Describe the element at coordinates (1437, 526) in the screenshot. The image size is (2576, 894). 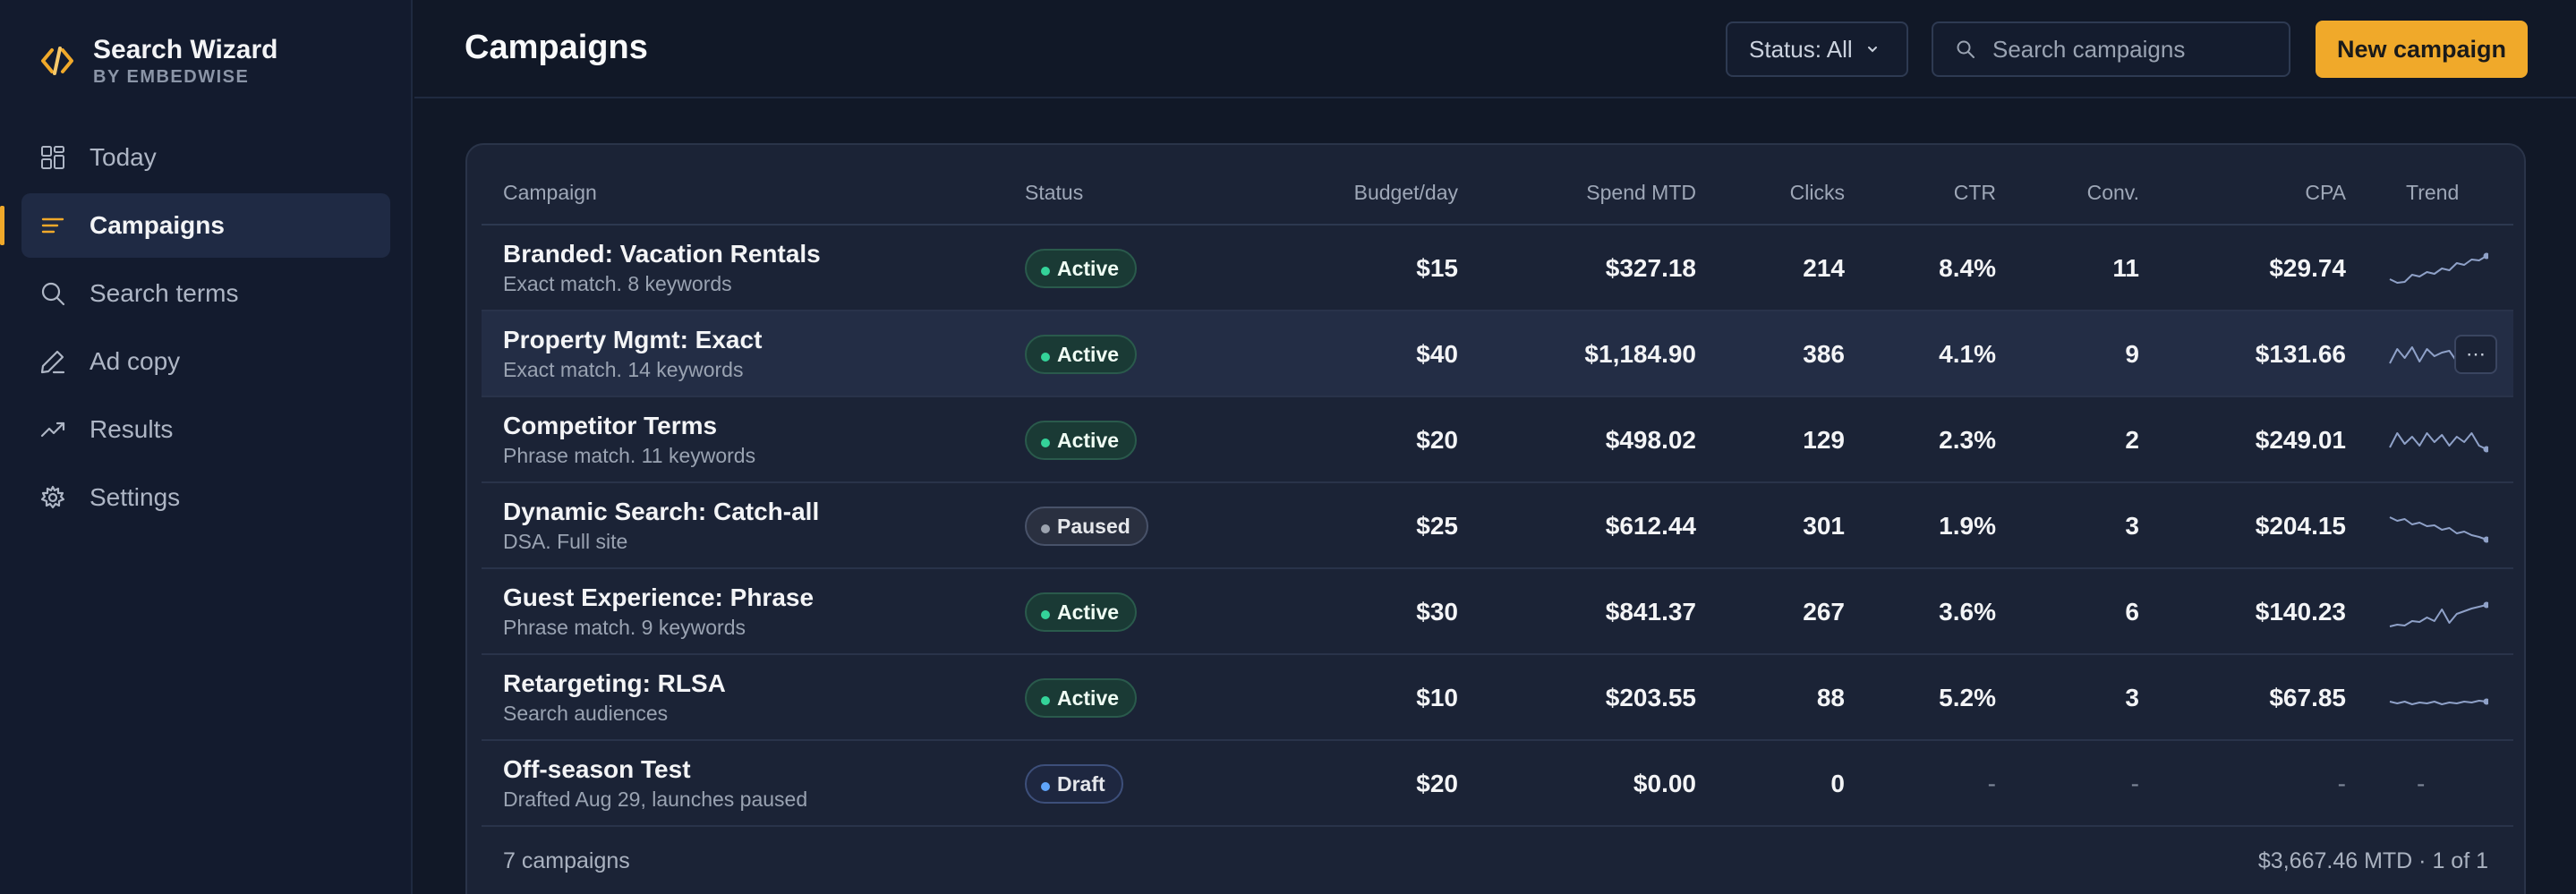
I see `budget-cell: $25` at that location.